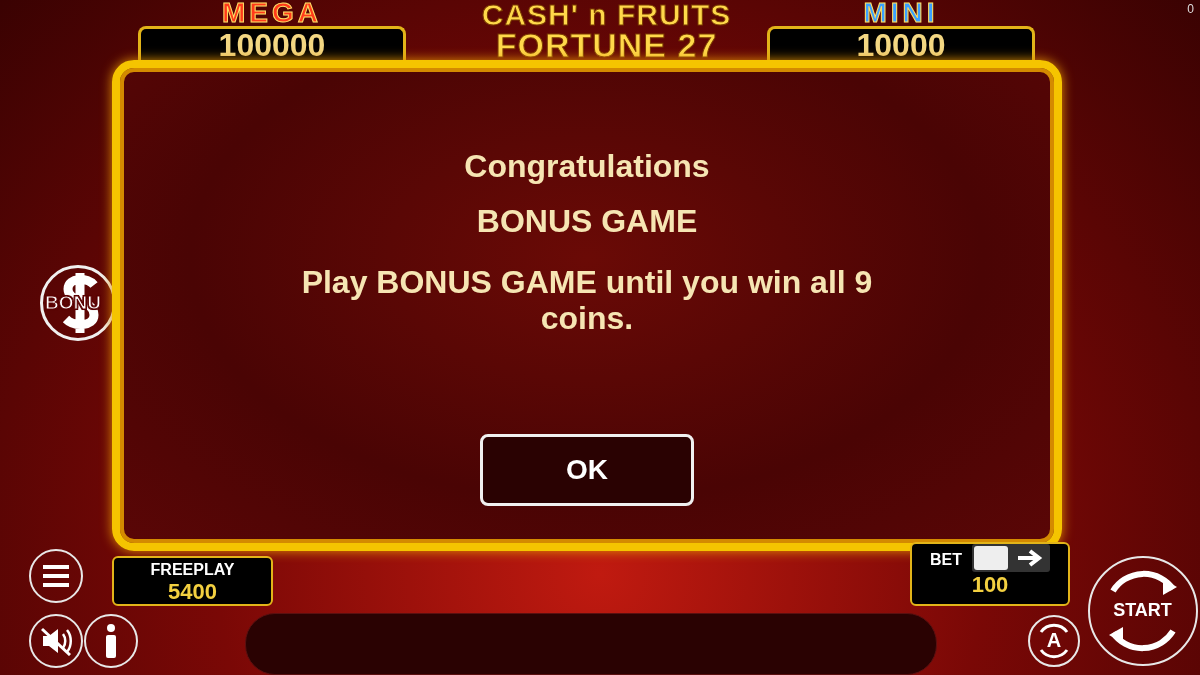 Image resolution: width=1200 pixels, height=675 pixels. I want to click on dialog-subtitle: BONUS GAME, so click(587, 221).